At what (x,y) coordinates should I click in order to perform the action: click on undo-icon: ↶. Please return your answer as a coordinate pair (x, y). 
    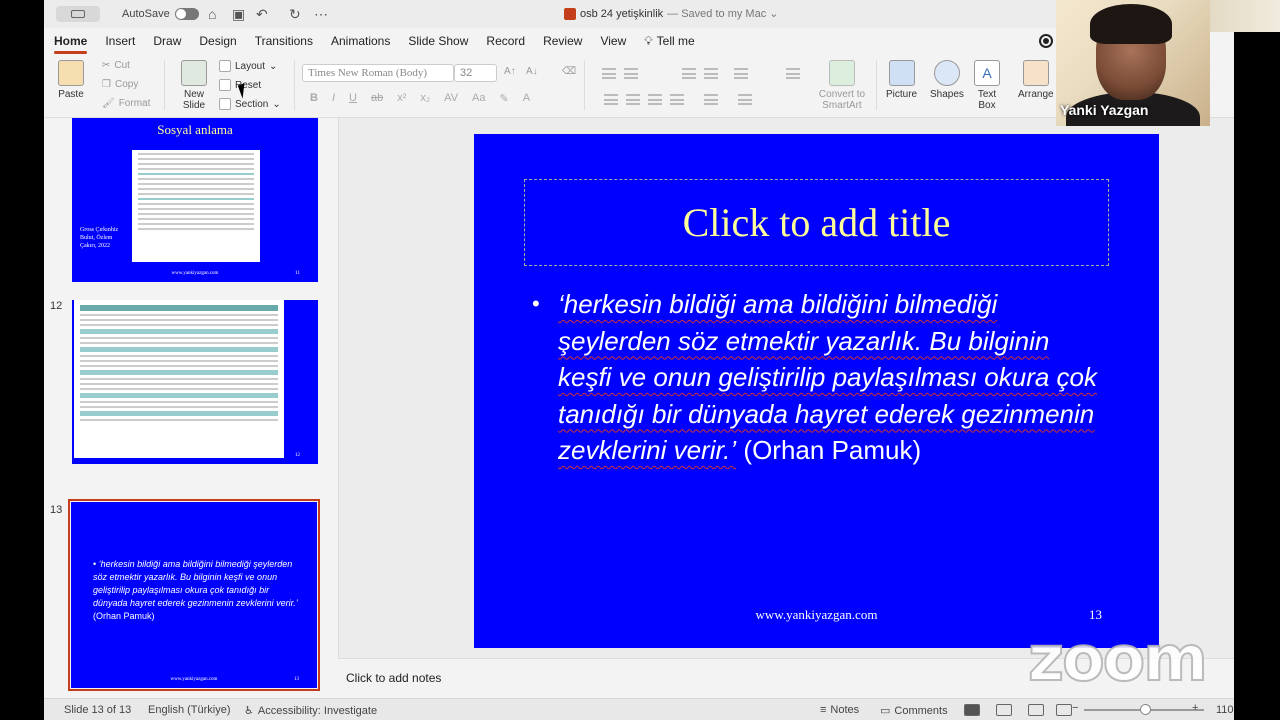
    Looking at the image, I should click on (262, 14).